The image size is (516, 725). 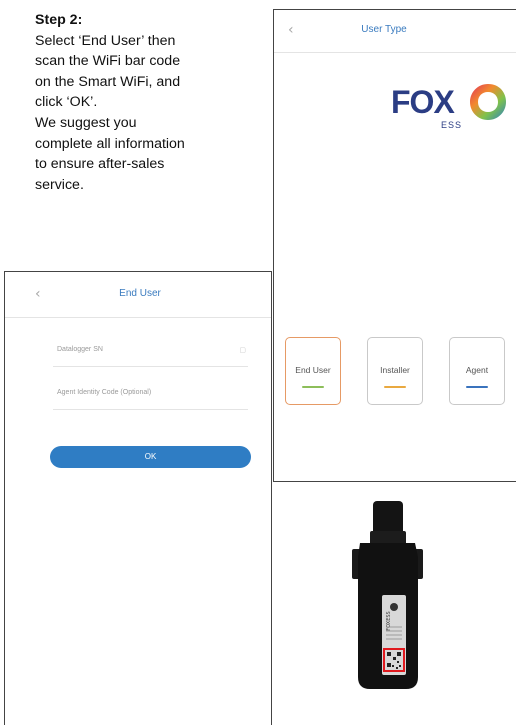 I want to click on agent-identity-code-field: Agent Identity Code (Optional), so click(x=150, y=397).